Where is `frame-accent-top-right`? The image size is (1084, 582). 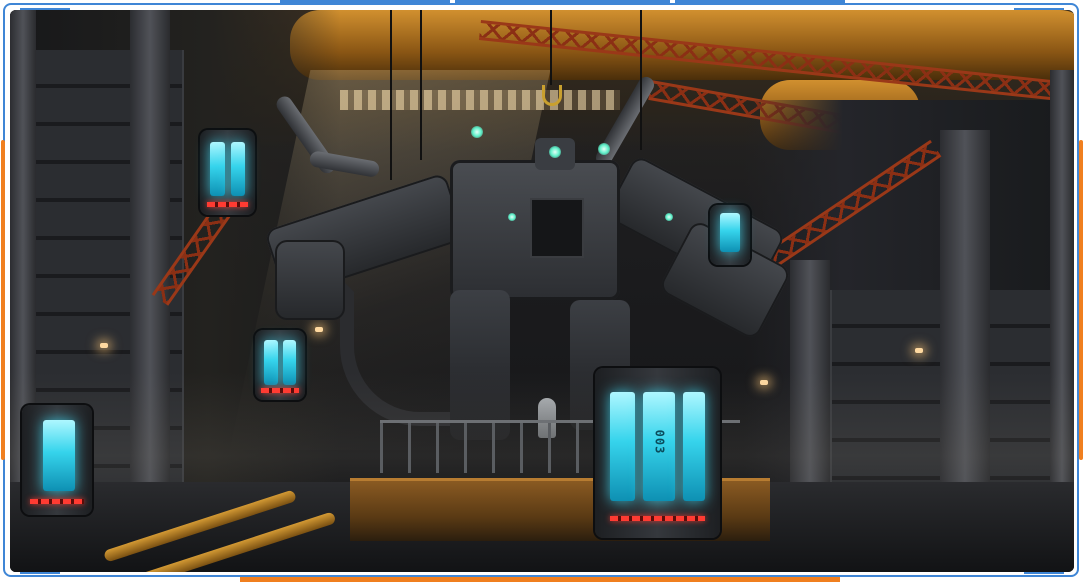
frame-accent-top-right is located at coordinates (760, 2).